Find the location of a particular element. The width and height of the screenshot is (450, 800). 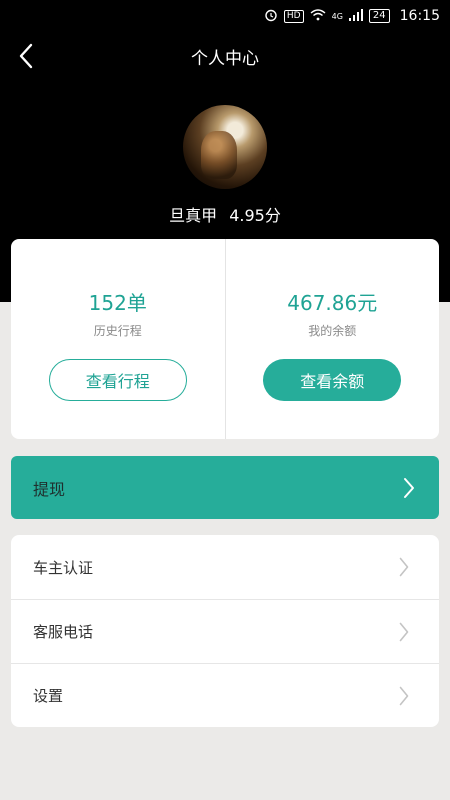

balance-stat: 467.86元 我的余额 查看余额 is located at coordinates (332, 339).